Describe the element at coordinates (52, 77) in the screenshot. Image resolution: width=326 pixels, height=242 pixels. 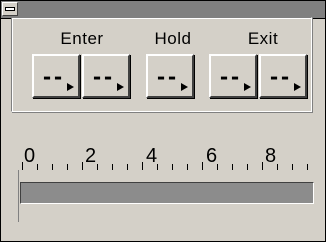
I see `enter-1-value: --` at that location.